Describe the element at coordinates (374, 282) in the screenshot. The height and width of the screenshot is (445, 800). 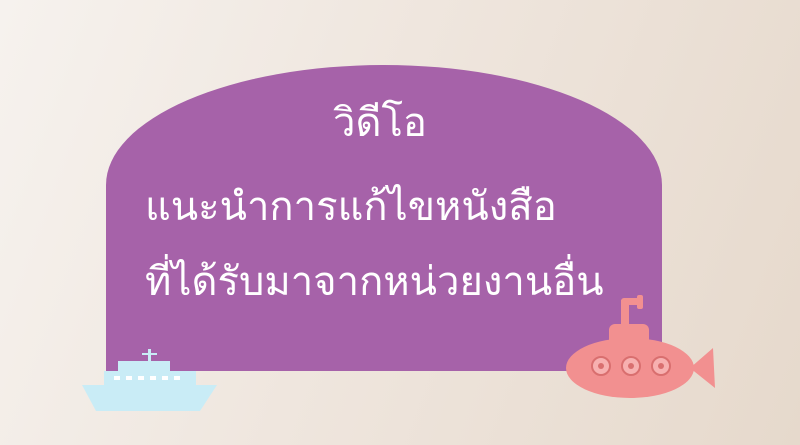
I see `title-line-3: ที่ได้รับมาจากหน่วยงานอื่น` at that location.